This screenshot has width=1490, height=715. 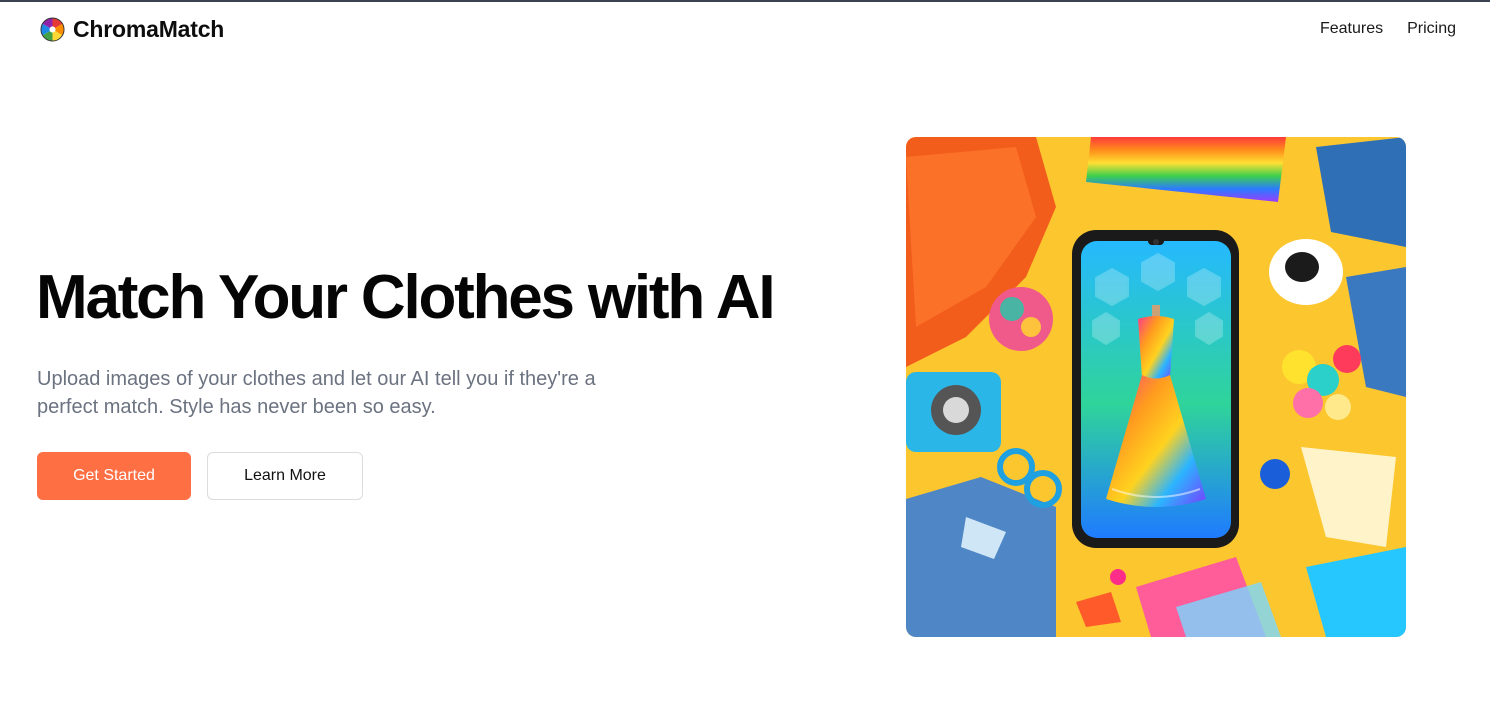 I want to click on brand: ChromaMatch, so click(x=132, y=29).